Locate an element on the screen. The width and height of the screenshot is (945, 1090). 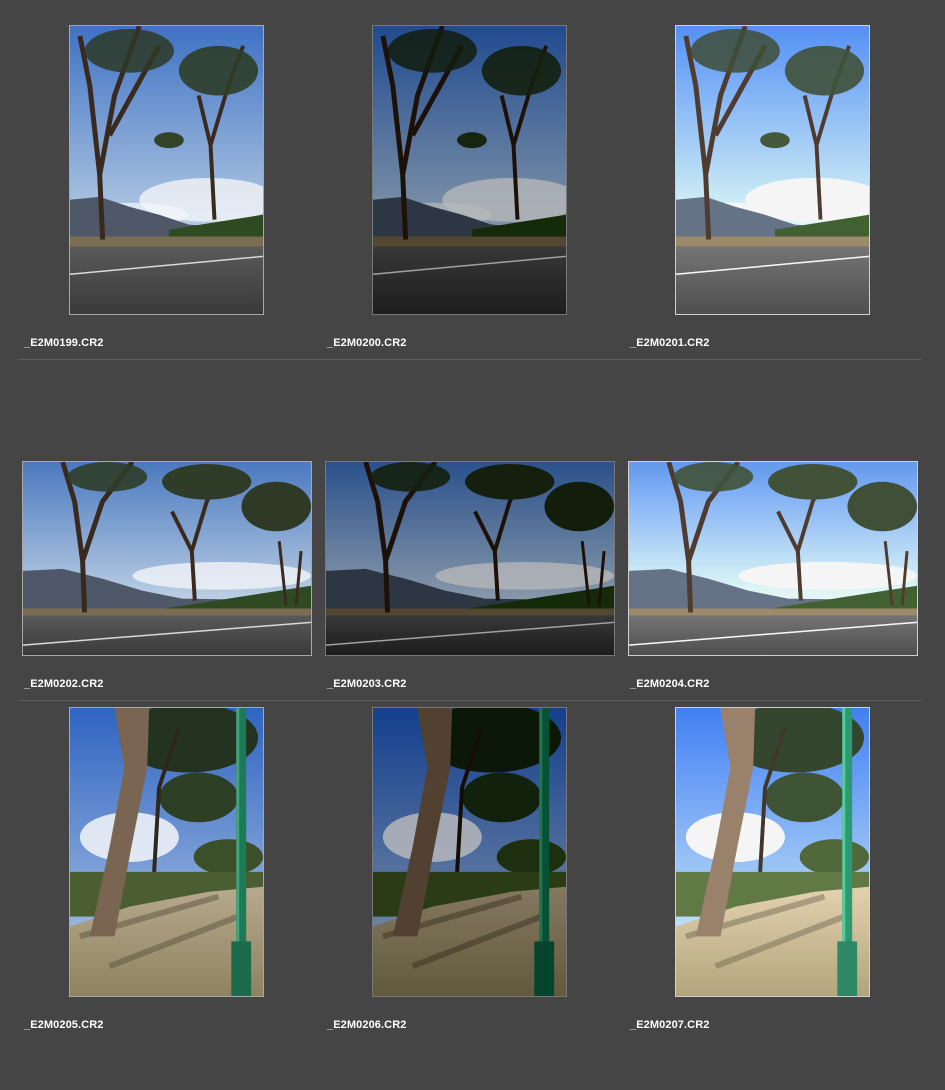
thumbnail-e2m0200 is located at coordinates (469, 170).